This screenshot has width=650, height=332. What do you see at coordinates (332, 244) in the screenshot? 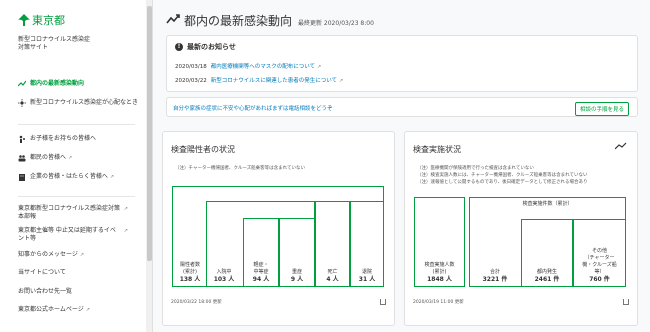
I see `deceased-box: 死亡 4 人` at bounding box center [332, 244].